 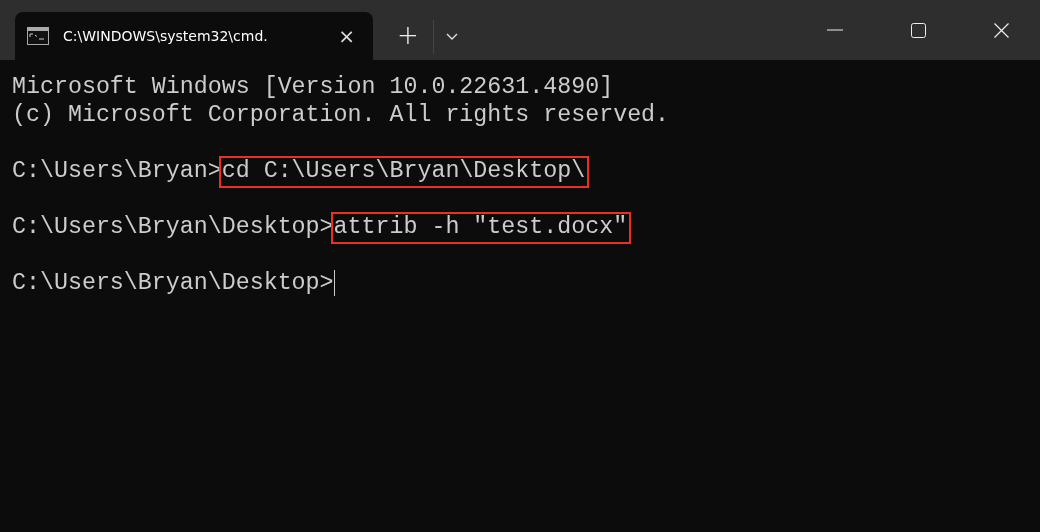 I want to click on close-tab-button: ×, so click(x=346, y=36).